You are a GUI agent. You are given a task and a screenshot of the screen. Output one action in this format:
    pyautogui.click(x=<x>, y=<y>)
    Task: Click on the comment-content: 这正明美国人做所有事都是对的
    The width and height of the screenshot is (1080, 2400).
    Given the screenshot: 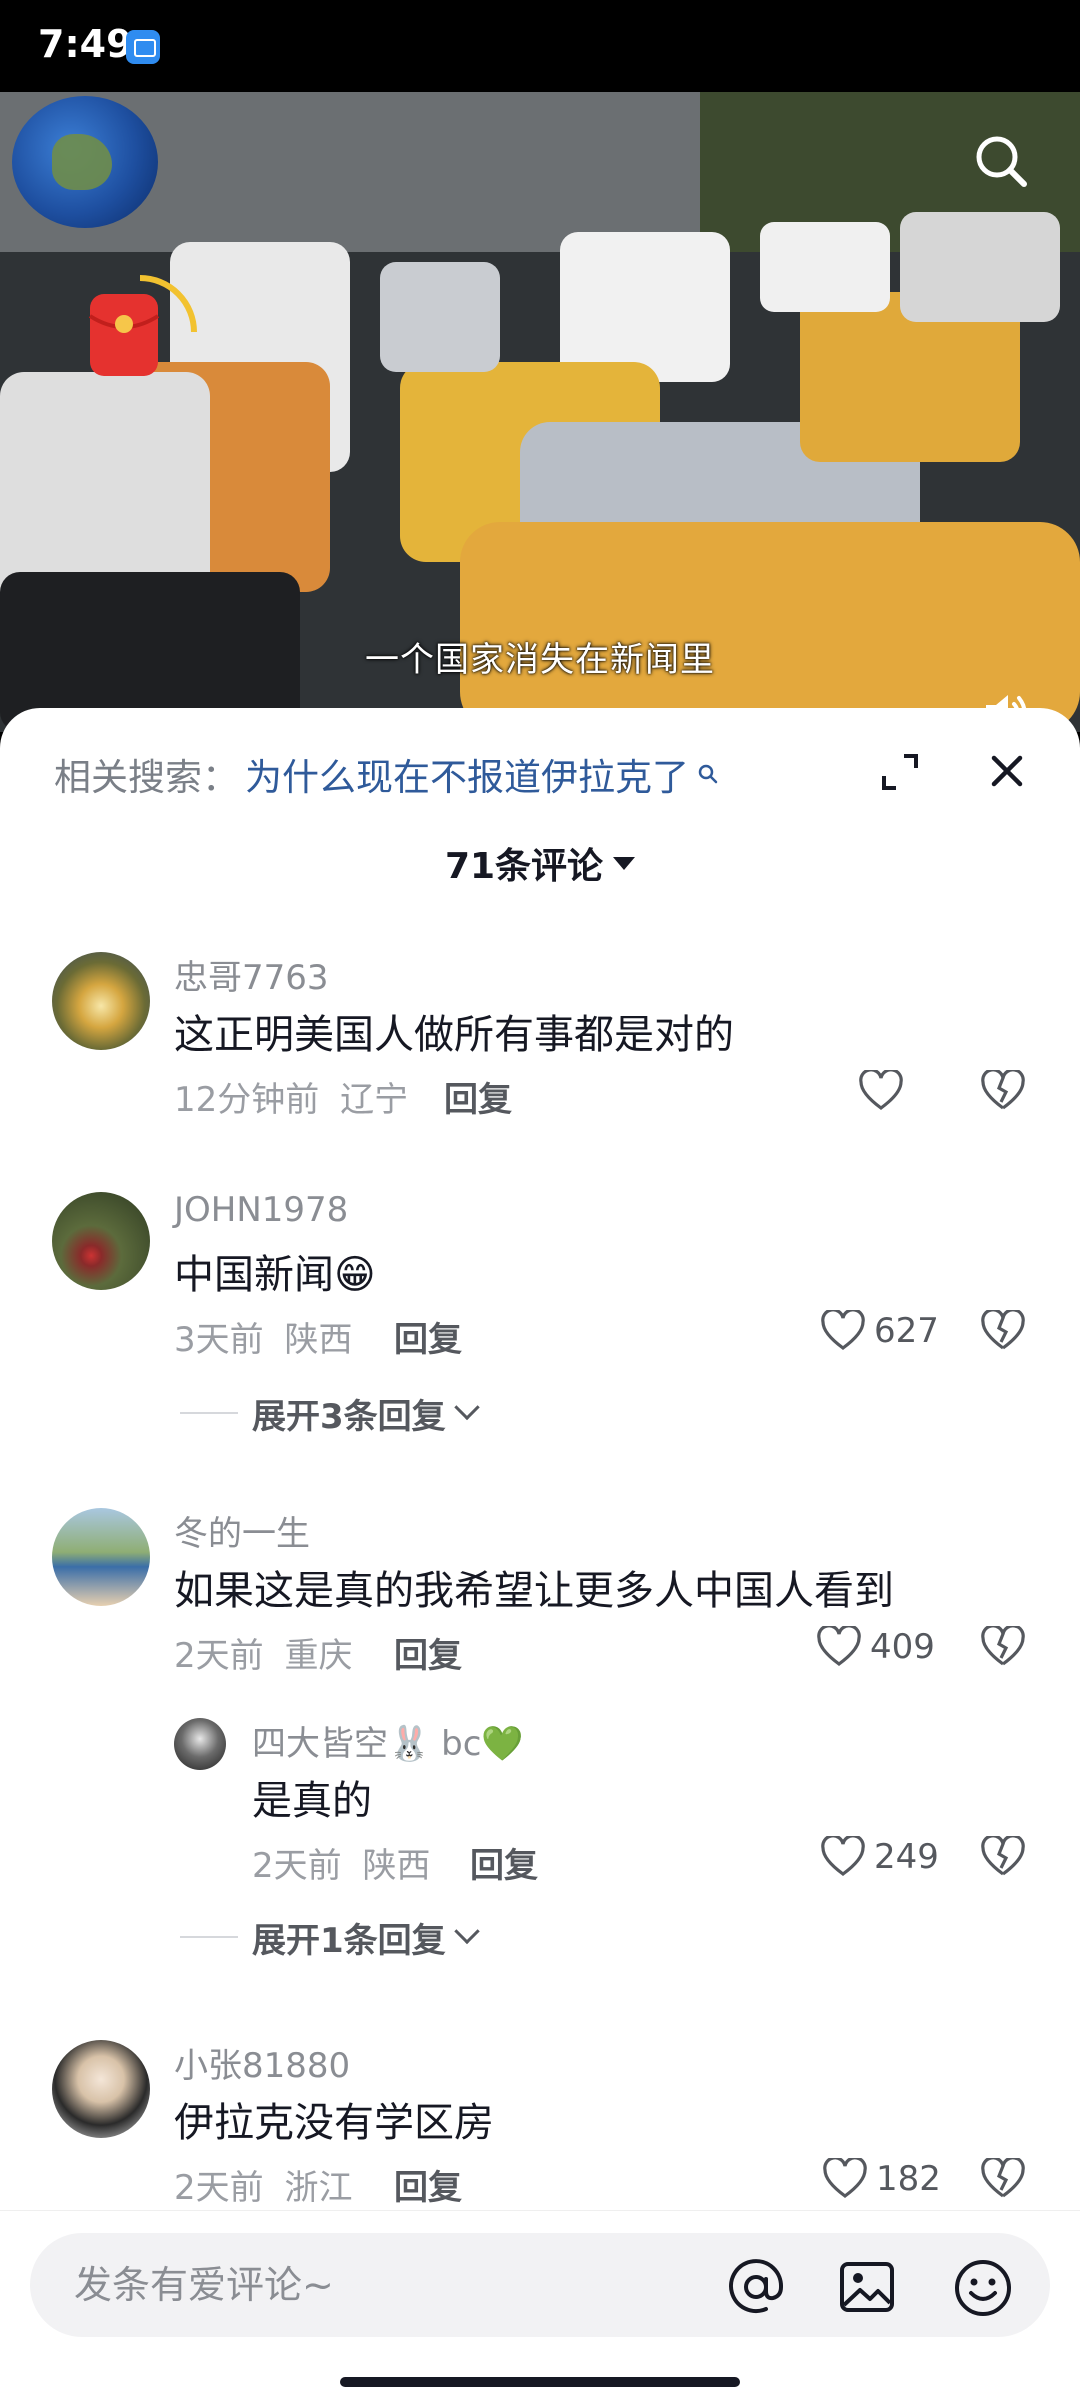 What is the action you would take?
    pyautogui.click(x=454, y=1031)
    